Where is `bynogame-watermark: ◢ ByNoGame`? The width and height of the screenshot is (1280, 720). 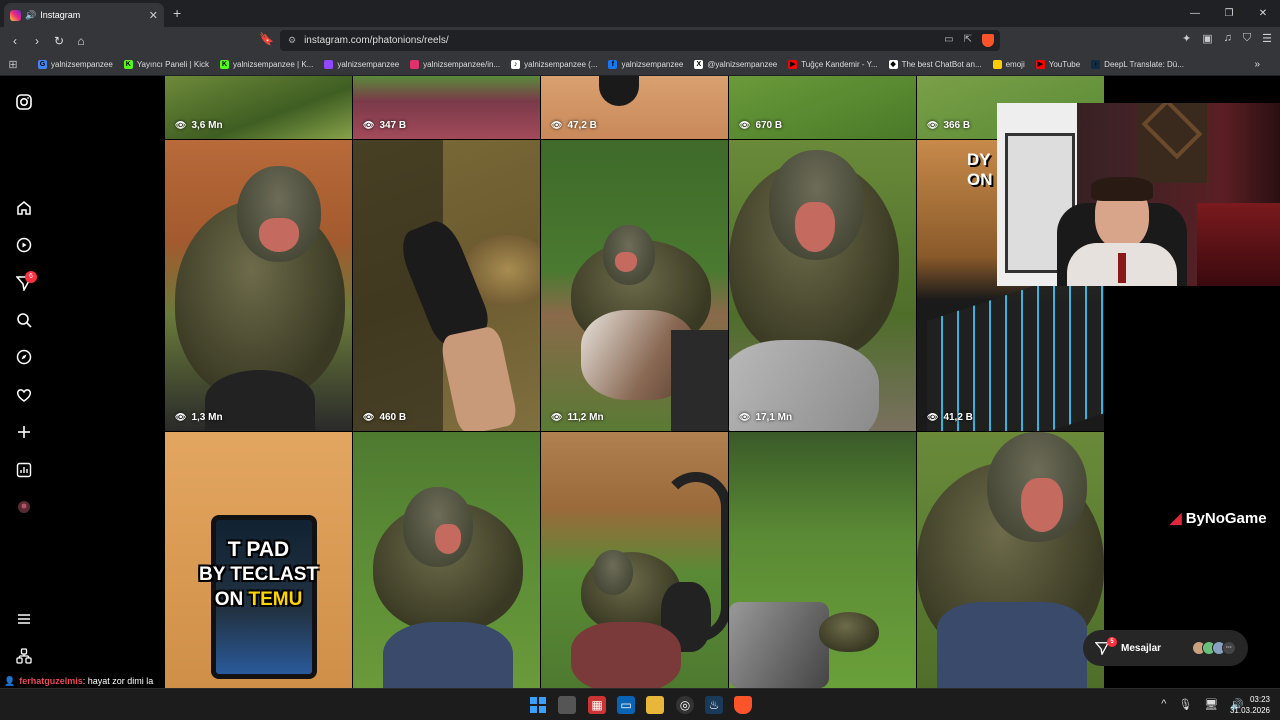 bynogame-watermark: ◢ ByNoGame is located at coordinates (1218, 518).